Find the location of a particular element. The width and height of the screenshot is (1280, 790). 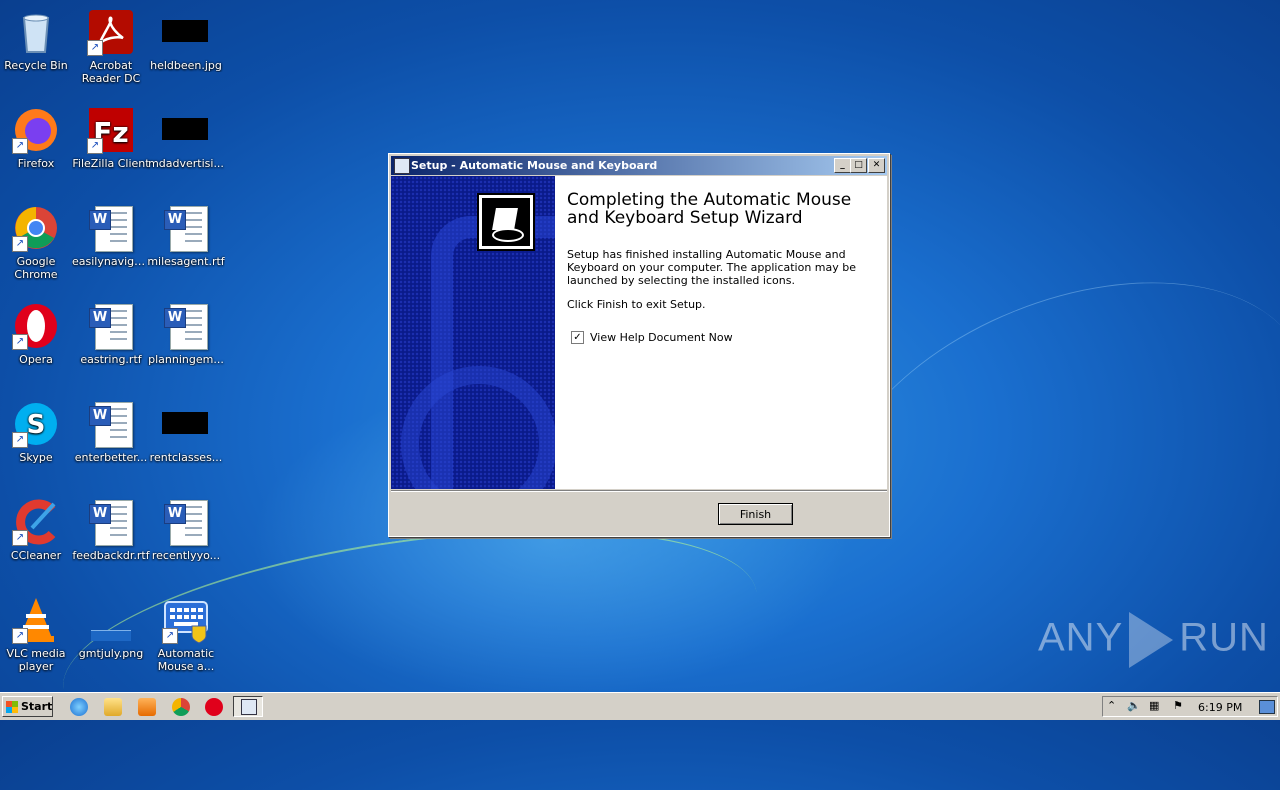

svg-text: S is located at coordinates (36, 425).